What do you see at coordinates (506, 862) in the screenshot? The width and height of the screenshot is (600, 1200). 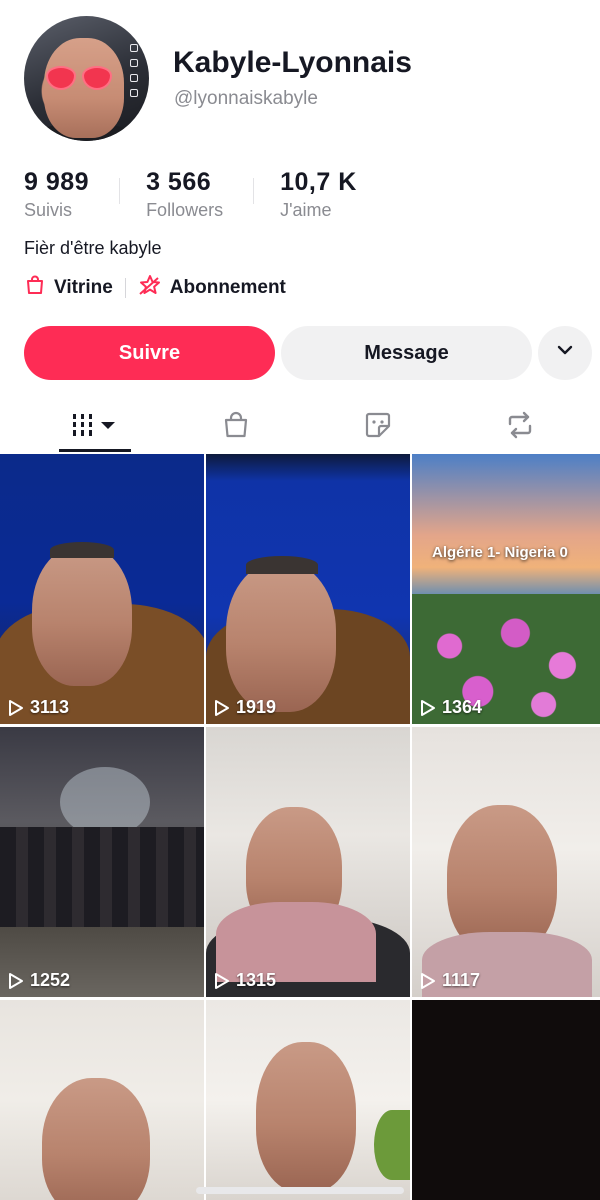 I see `video-thumbnail: 1117` at bounding box center [506, 862].